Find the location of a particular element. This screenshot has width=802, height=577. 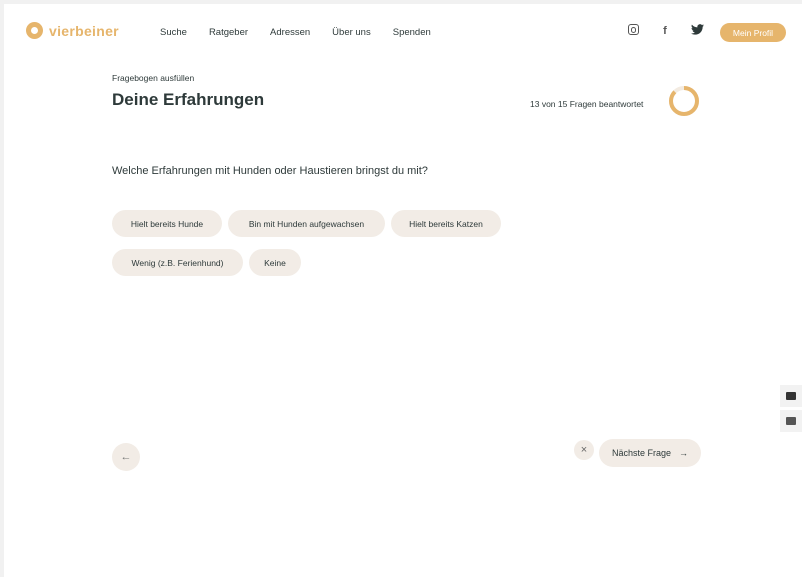

option-aufgewachsen: Bin mit Hunden aufgewachsen is located at coordinates (306, 223).